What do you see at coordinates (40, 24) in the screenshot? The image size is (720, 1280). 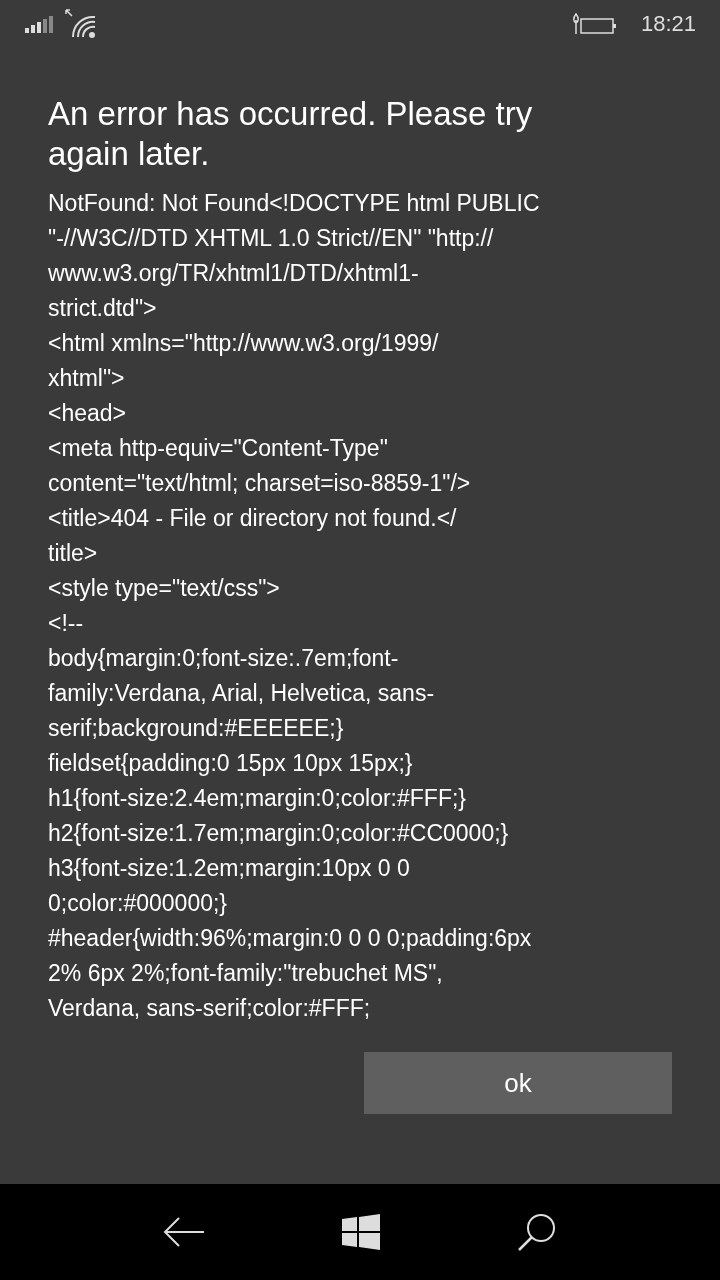 I see `signal-icon` at bounding box center [40, 24].